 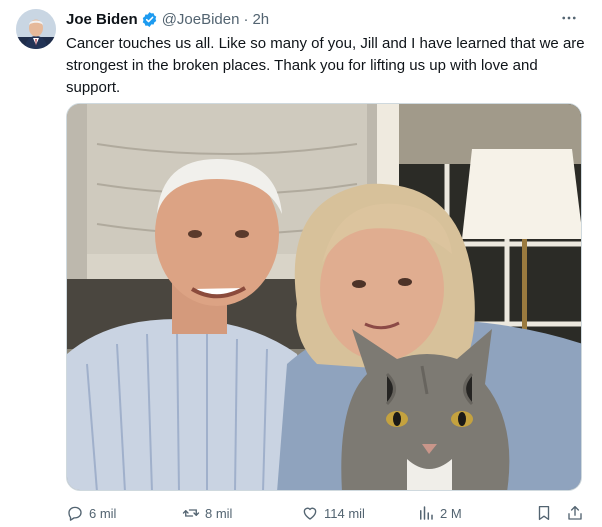 What do you see at coordinates (569, 18) in the screenshot?
I see `more-options-icon` at bounding box center [569, 18].